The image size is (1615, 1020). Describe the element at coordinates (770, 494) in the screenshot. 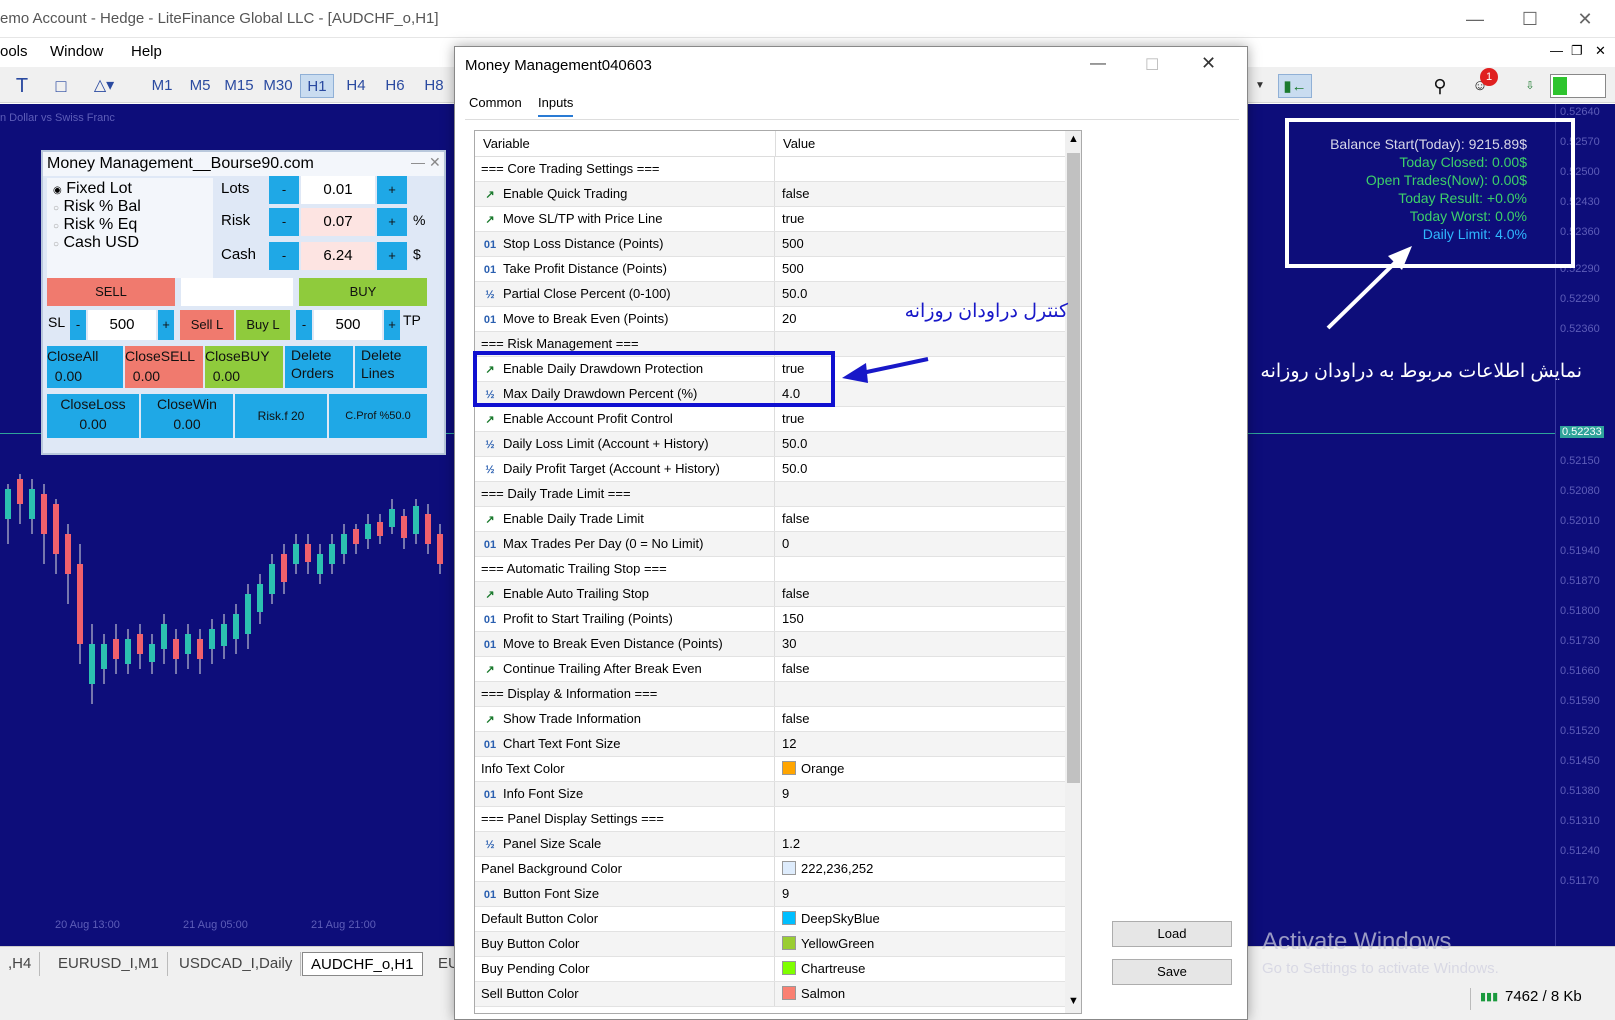

I see `section-header-row: === Daily Trade Limit ===` at that location.